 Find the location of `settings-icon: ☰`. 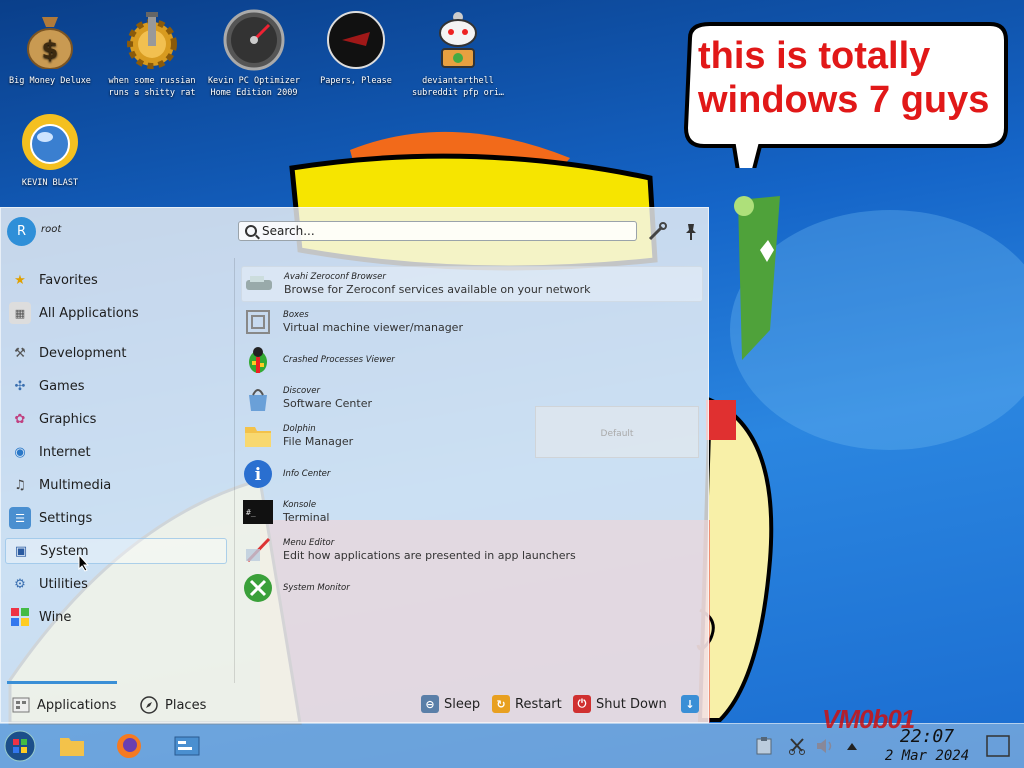

settings-icon: ☰ is located at coordinates (20, 518).